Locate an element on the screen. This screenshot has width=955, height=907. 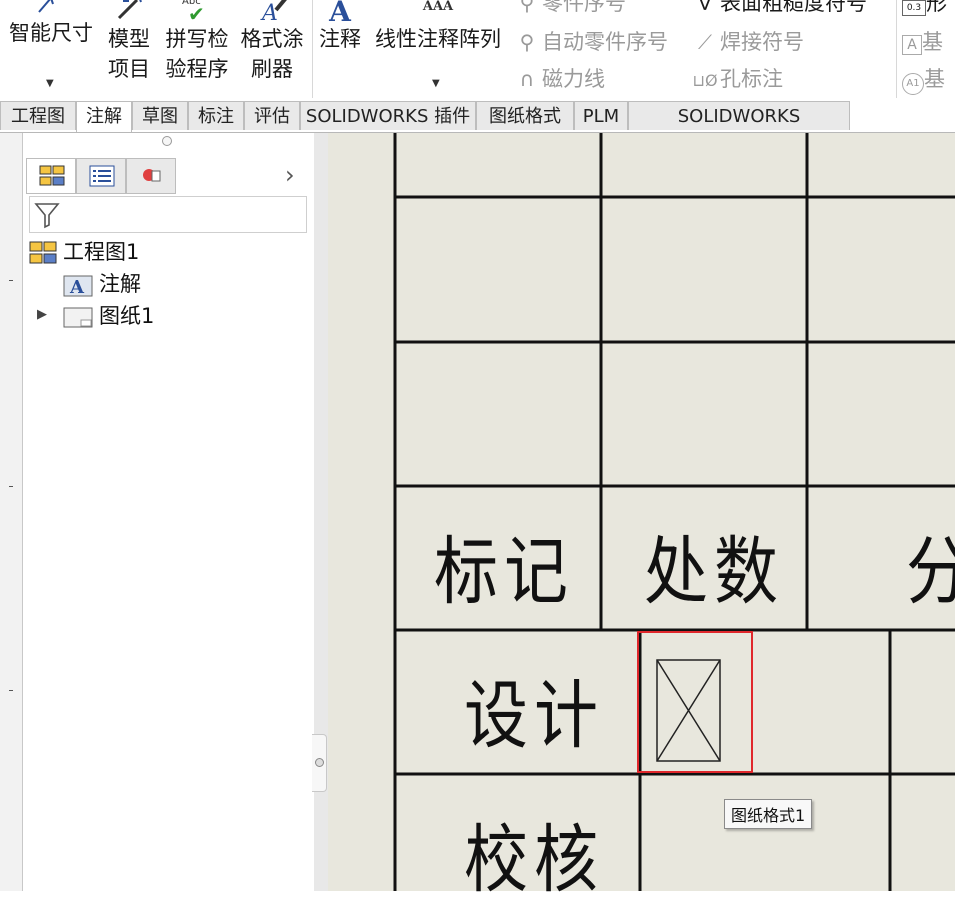
surface-finish-icon: ∇ is located at coordinates (705, 7).